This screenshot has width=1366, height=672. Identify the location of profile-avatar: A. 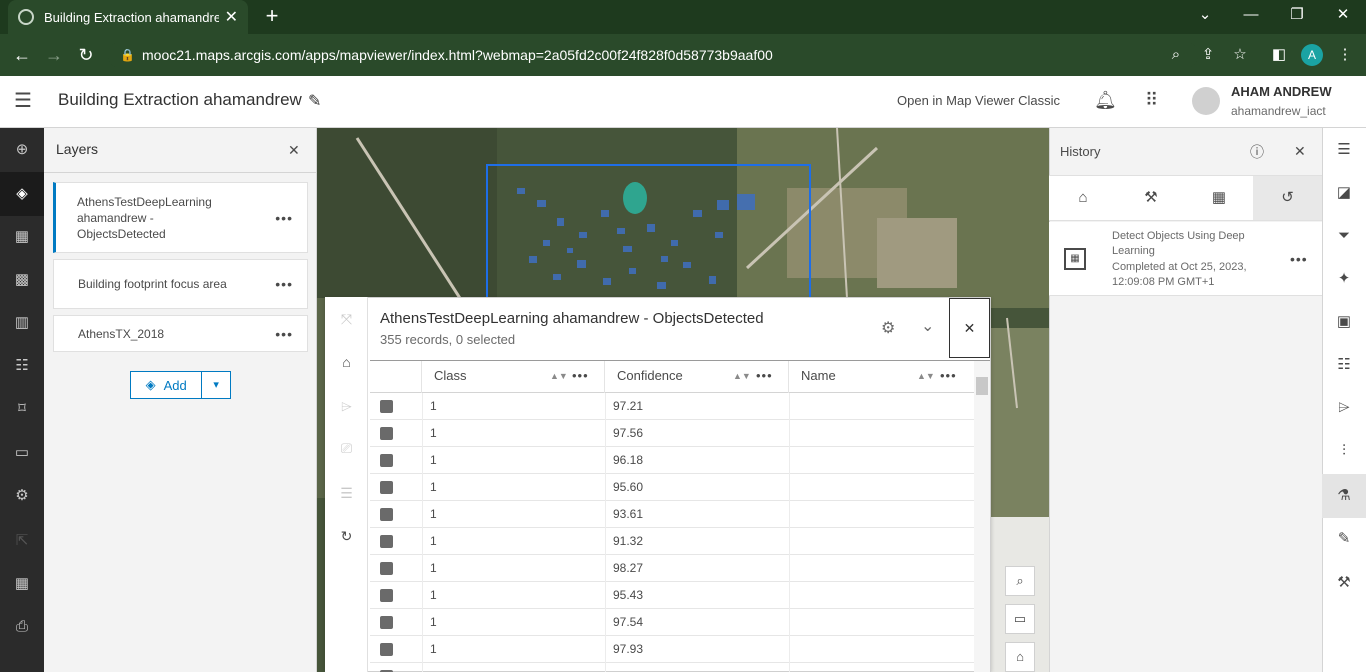
(1312, 55).